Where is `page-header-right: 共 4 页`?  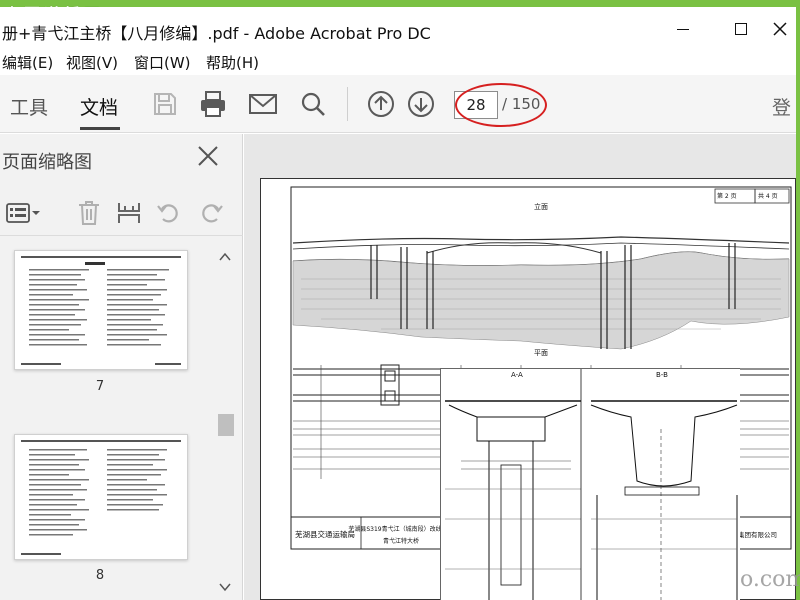
page-header-right: 共 4 页 is located at coordinates (768, 196).